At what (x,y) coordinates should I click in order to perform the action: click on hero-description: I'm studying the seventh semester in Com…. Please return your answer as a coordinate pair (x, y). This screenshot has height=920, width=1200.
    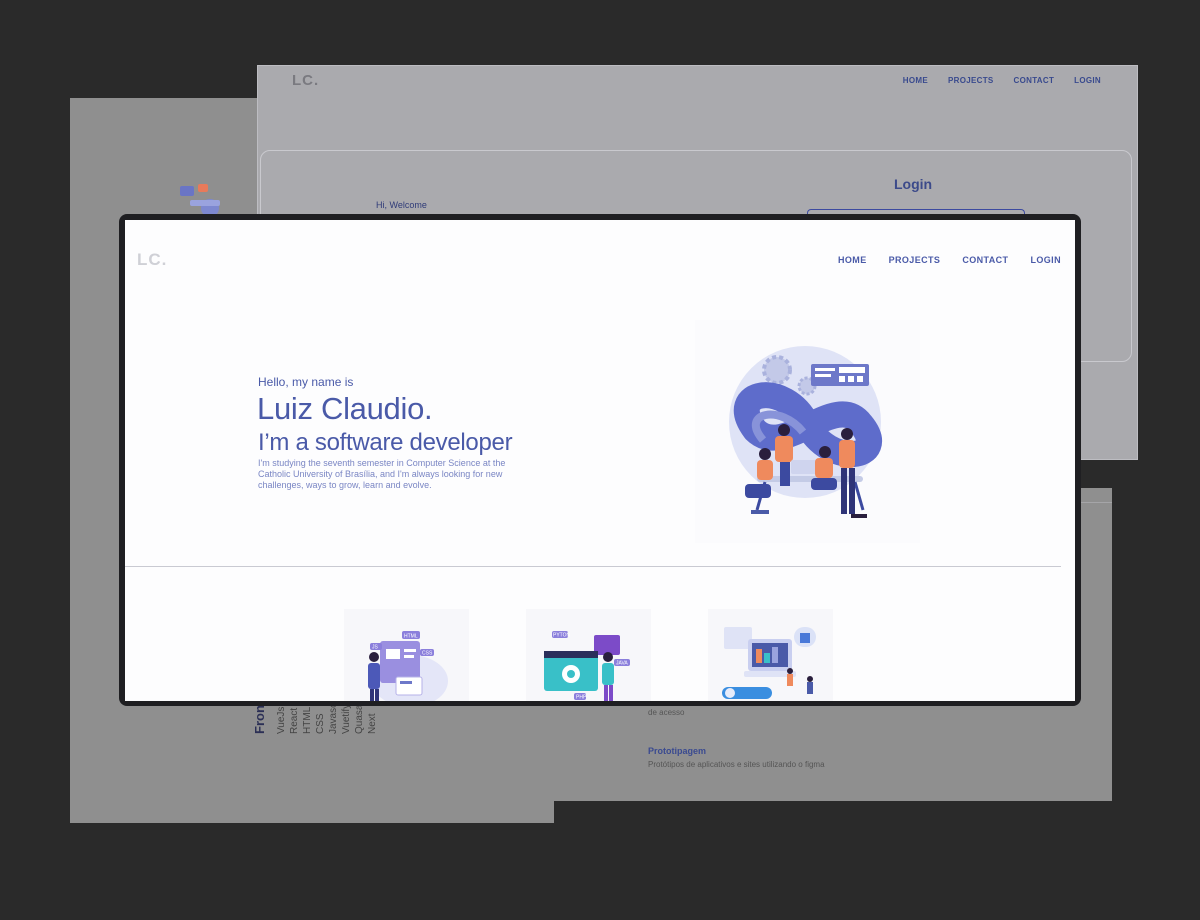
    Looking at the image, I should click on (382, 474).